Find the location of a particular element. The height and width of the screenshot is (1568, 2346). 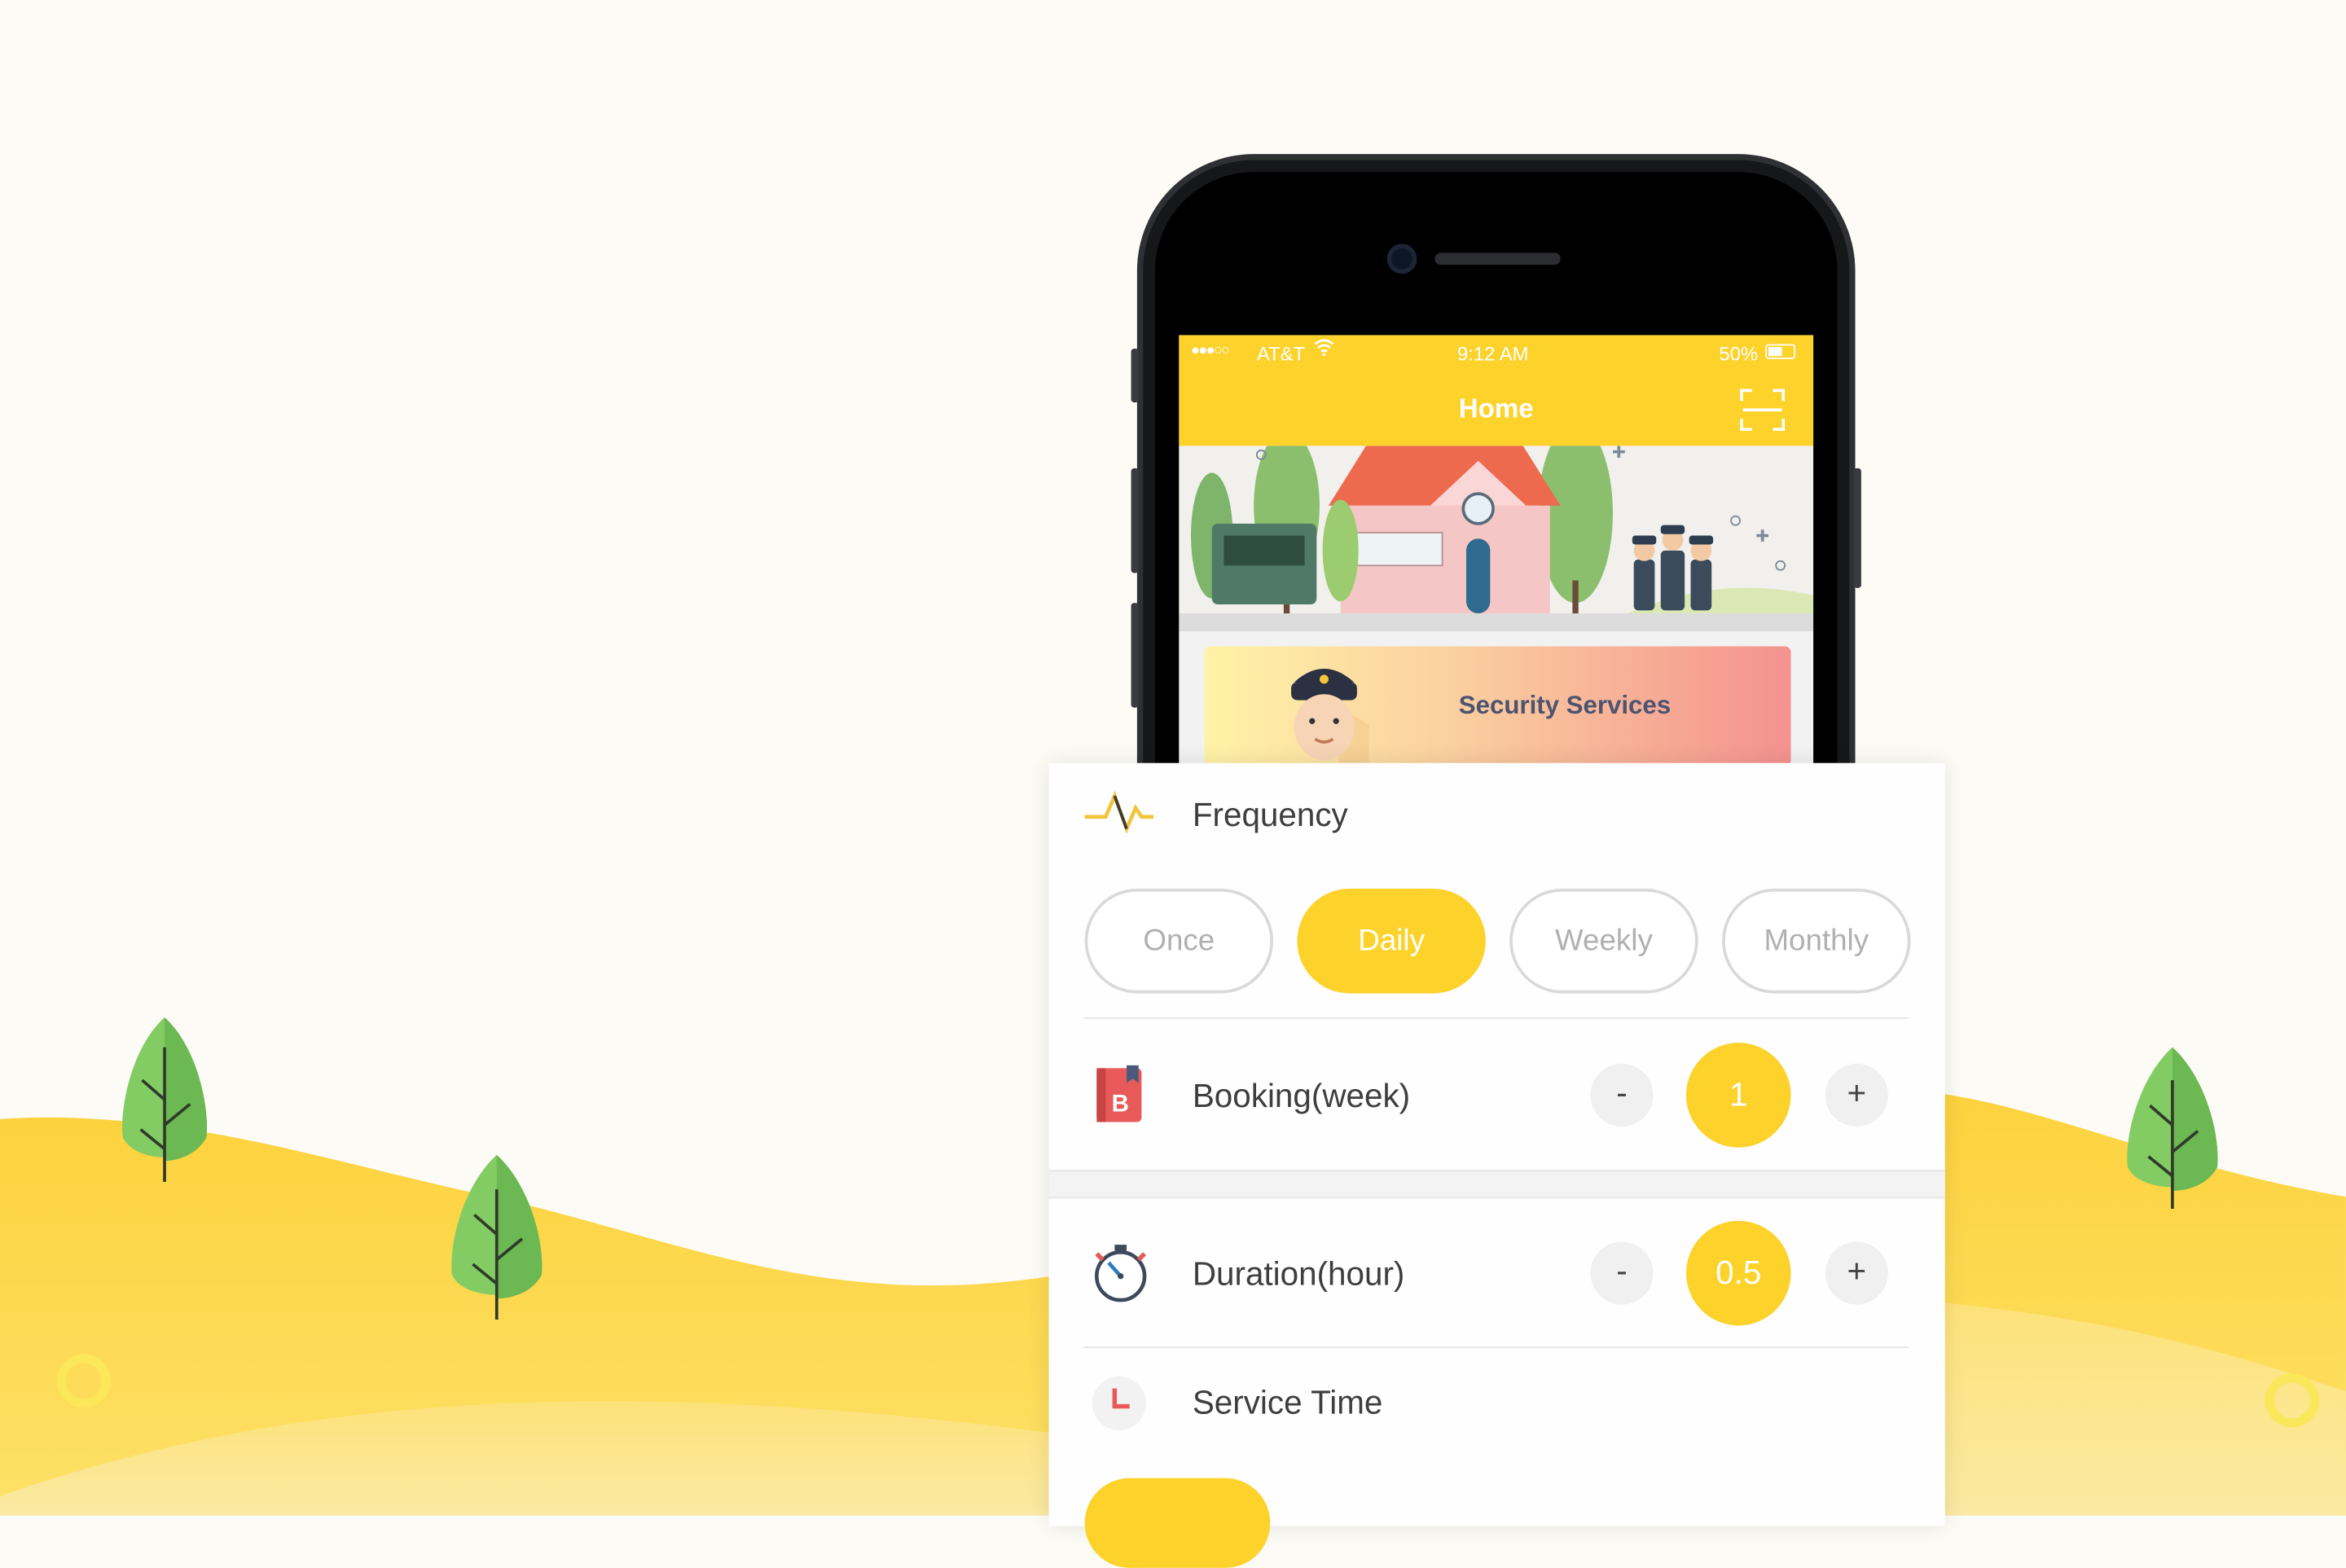

signal-icon: ●●●○○ is located at coordinates (1210, 350).